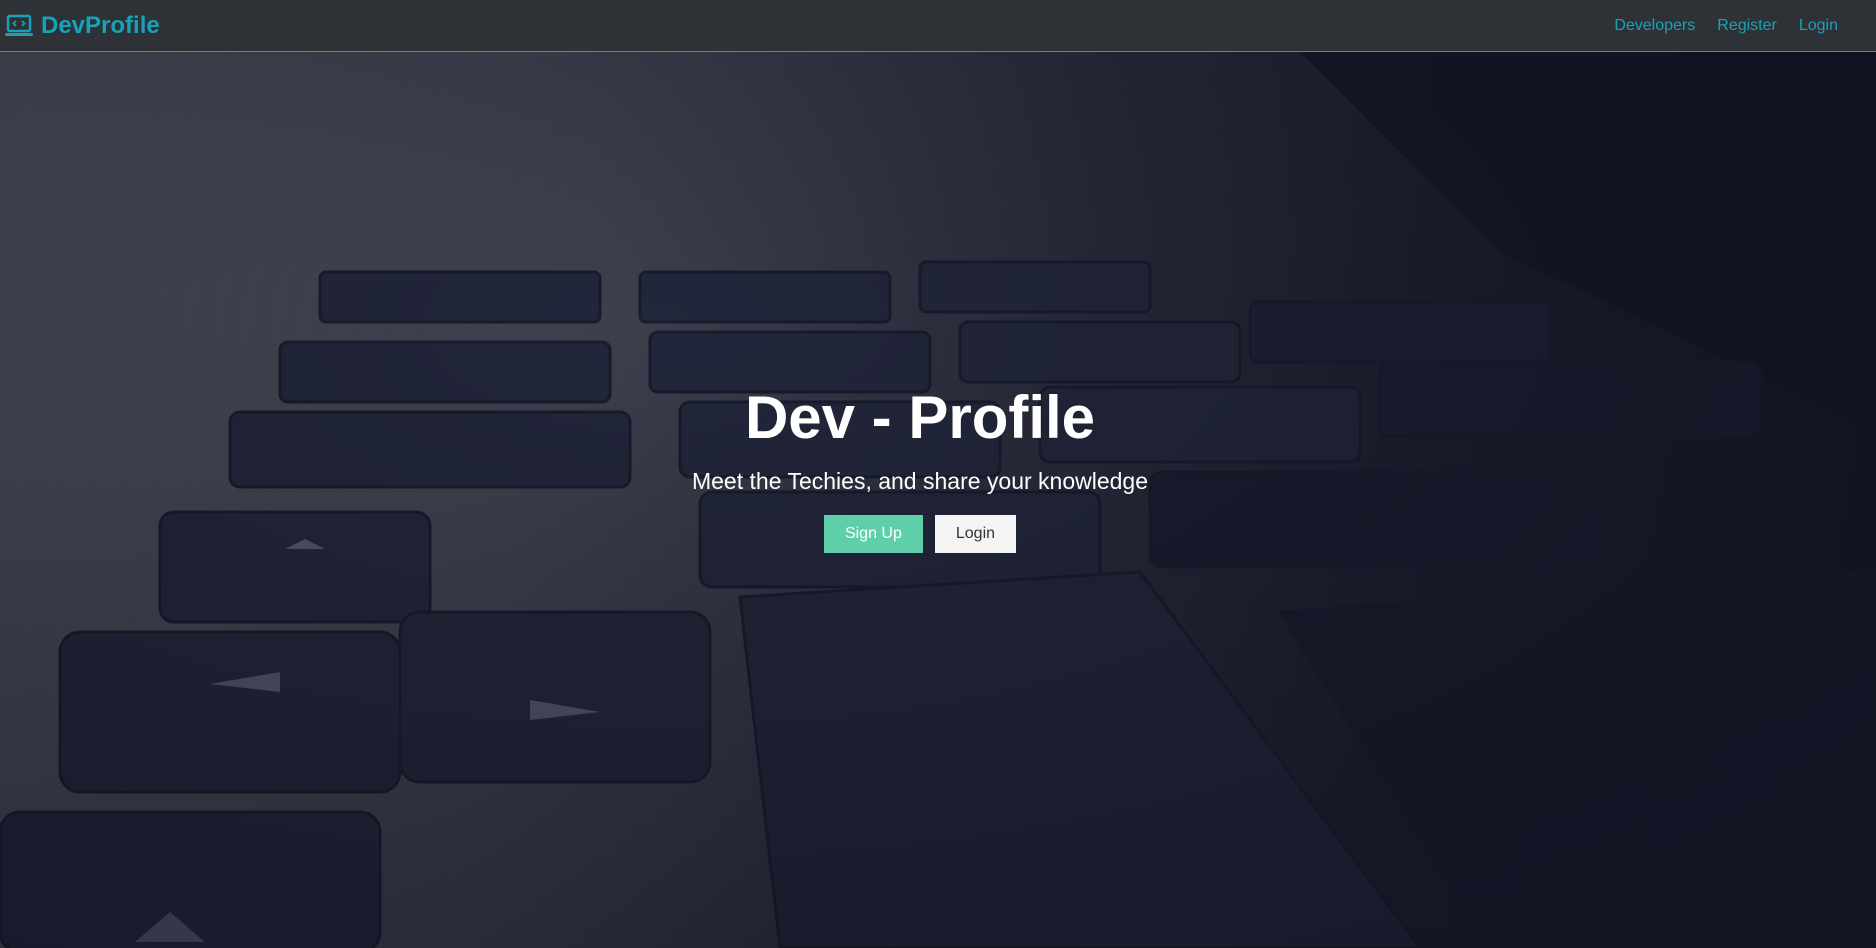  Describe the element at coordinates (938, 26) in the screenshot. I see `navbar: DevProfile Developers Register Login` at that location.